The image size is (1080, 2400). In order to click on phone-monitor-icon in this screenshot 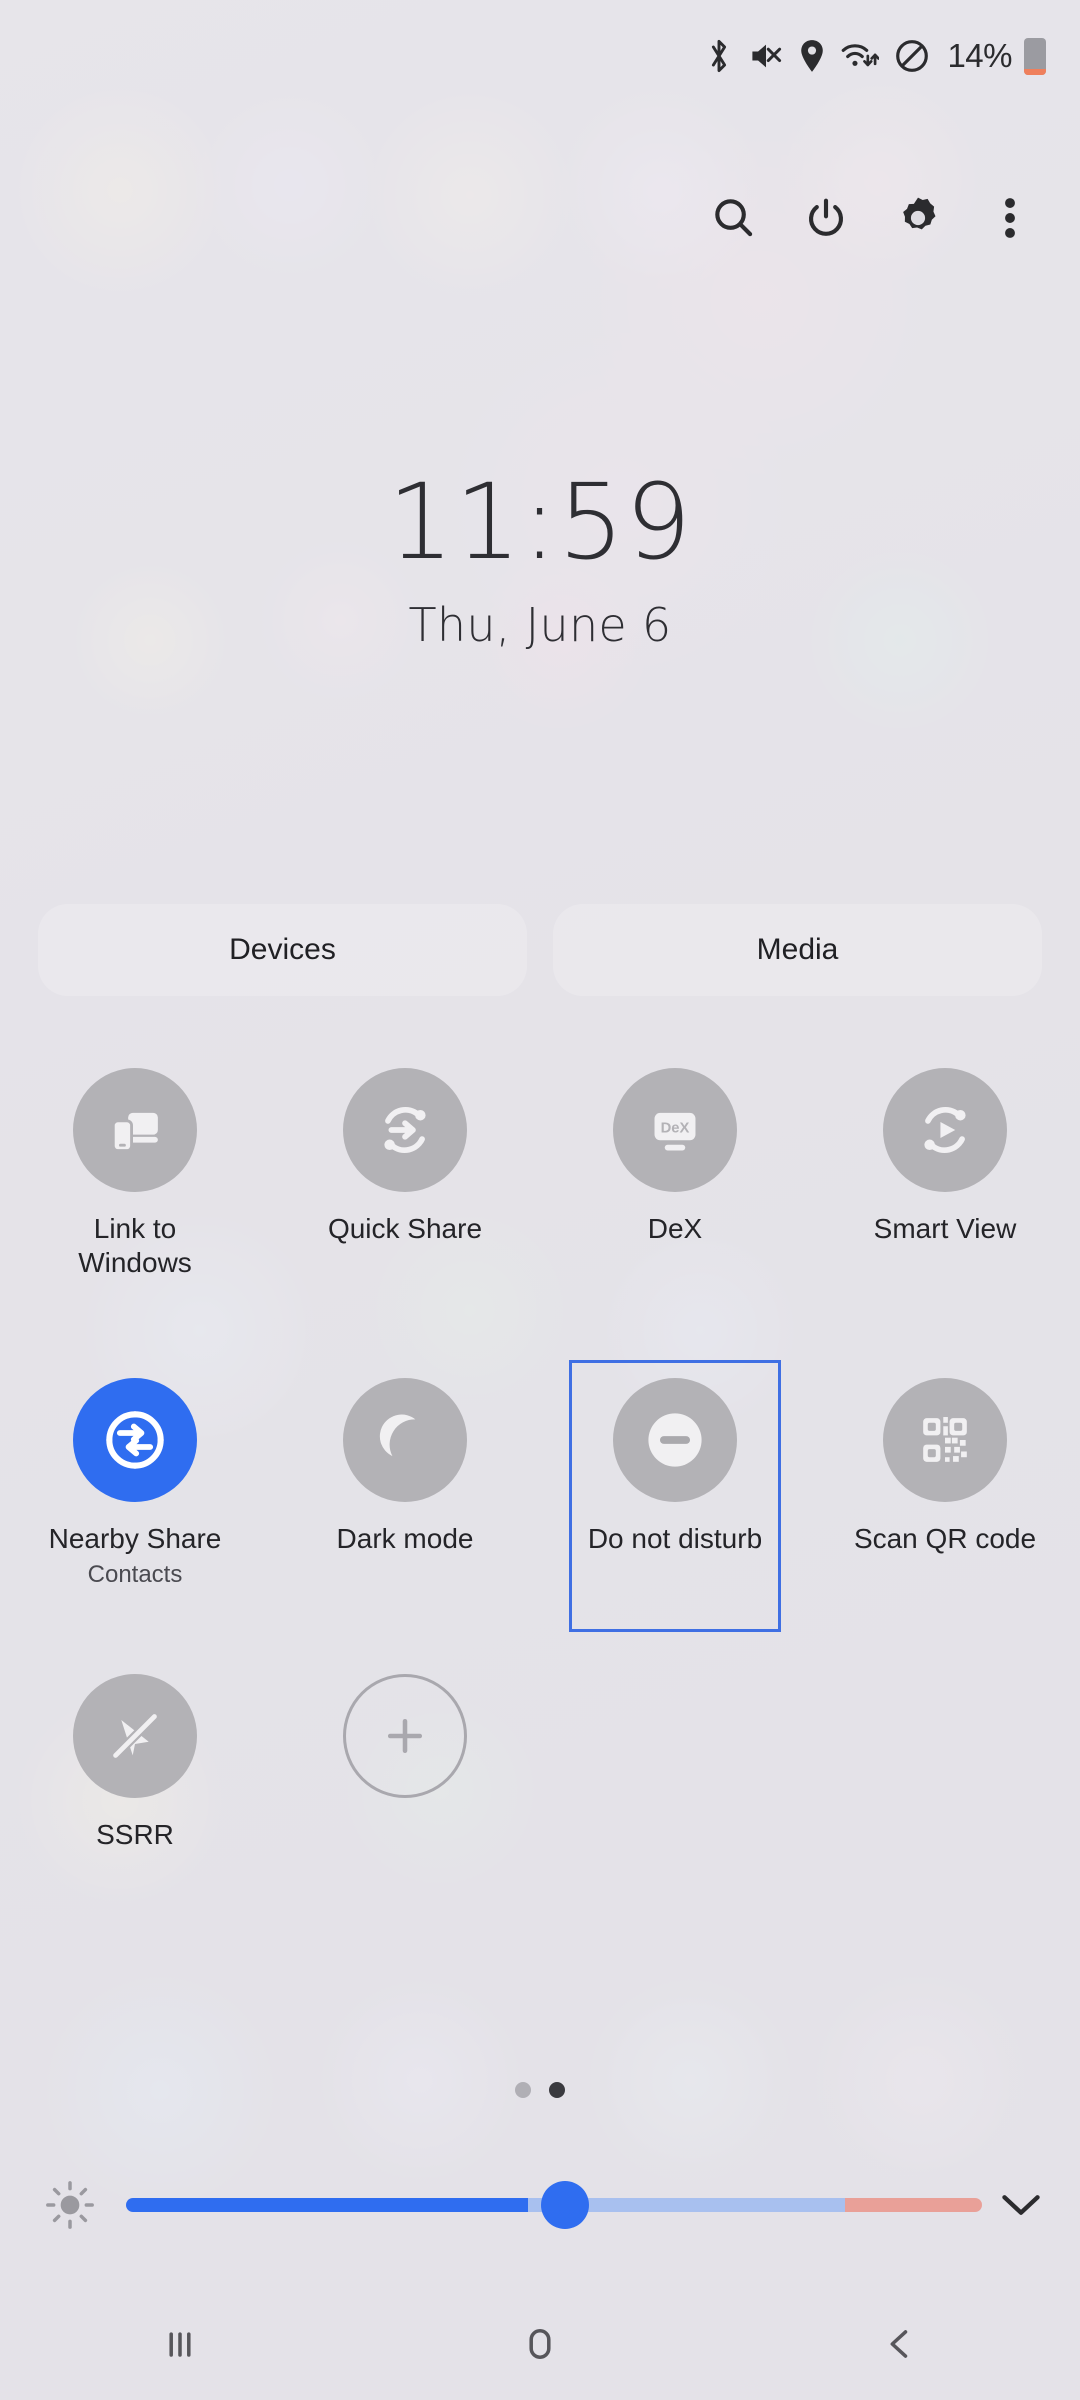, I will do `click(135, 1130)`.